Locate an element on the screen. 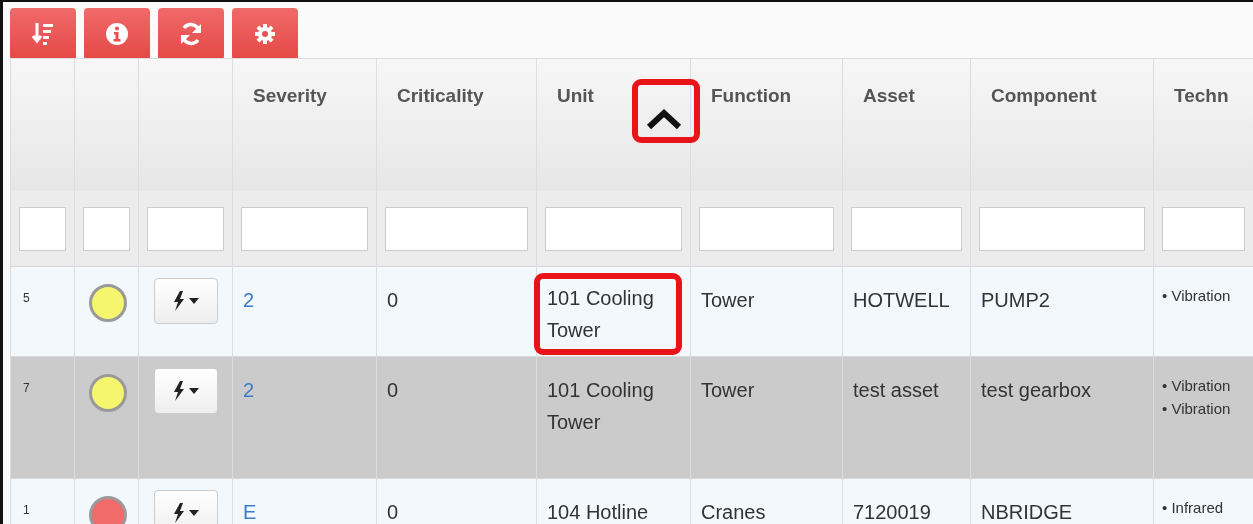 This screenshot has width=1253, height=524. info-button is located at coordinates (117, 34).